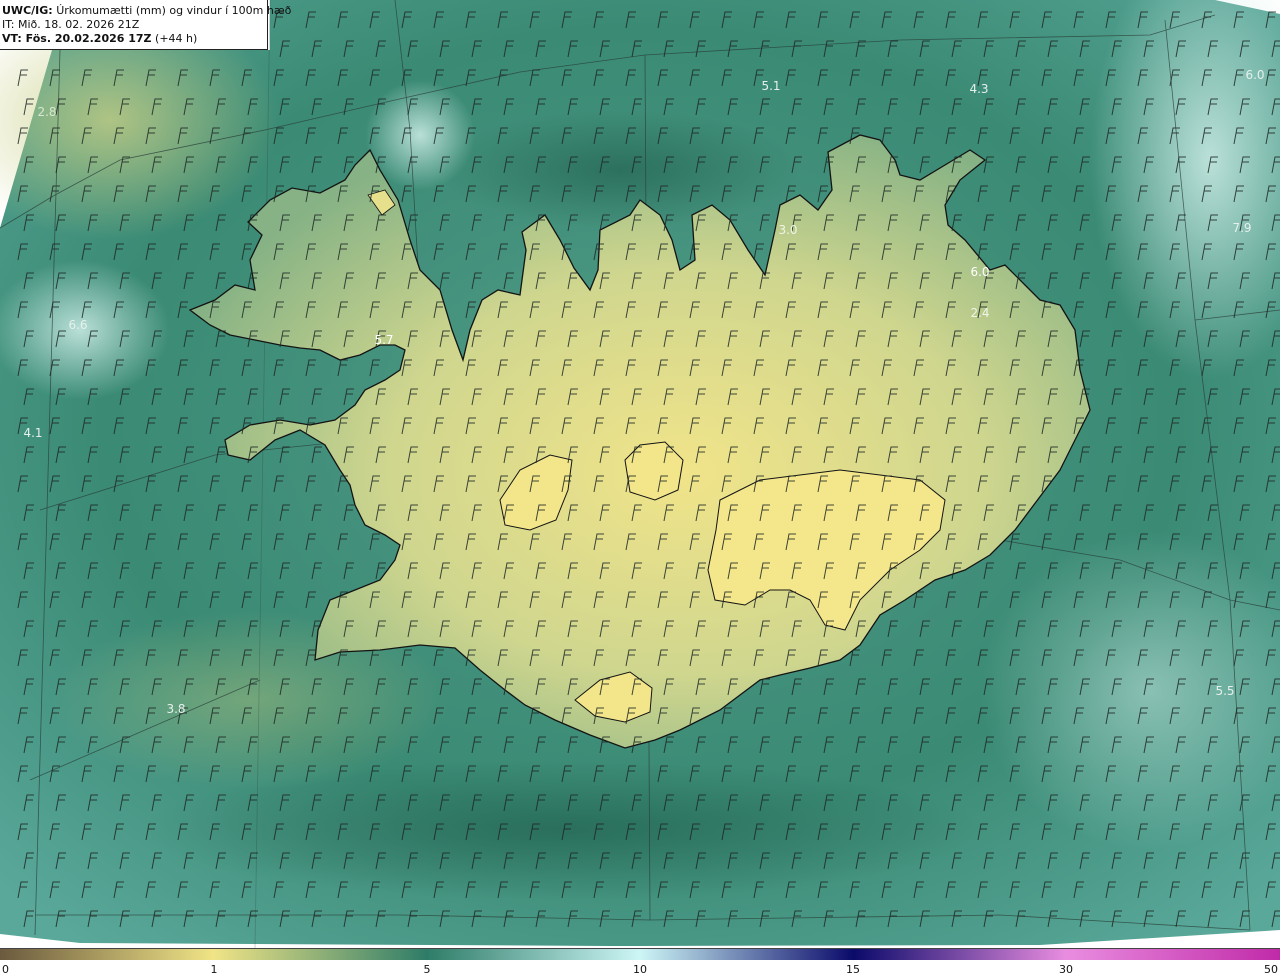  Describe the element at coordinates (71, 24) in the screenshot. I see `init-time: IT: Mið. 18. 02. 2026 21Z` at that location.